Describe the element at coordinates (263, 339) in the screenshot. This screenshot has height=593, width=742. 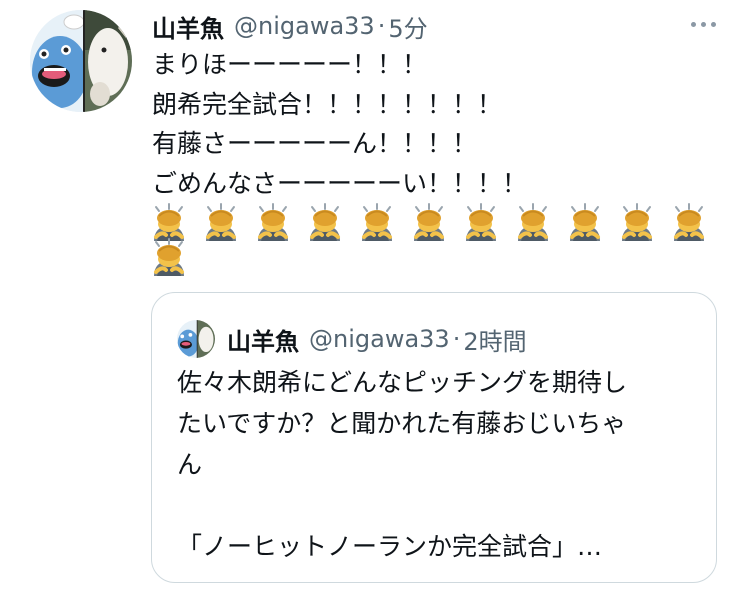
I see `quoted-author-name: 山羊魚` at that location.